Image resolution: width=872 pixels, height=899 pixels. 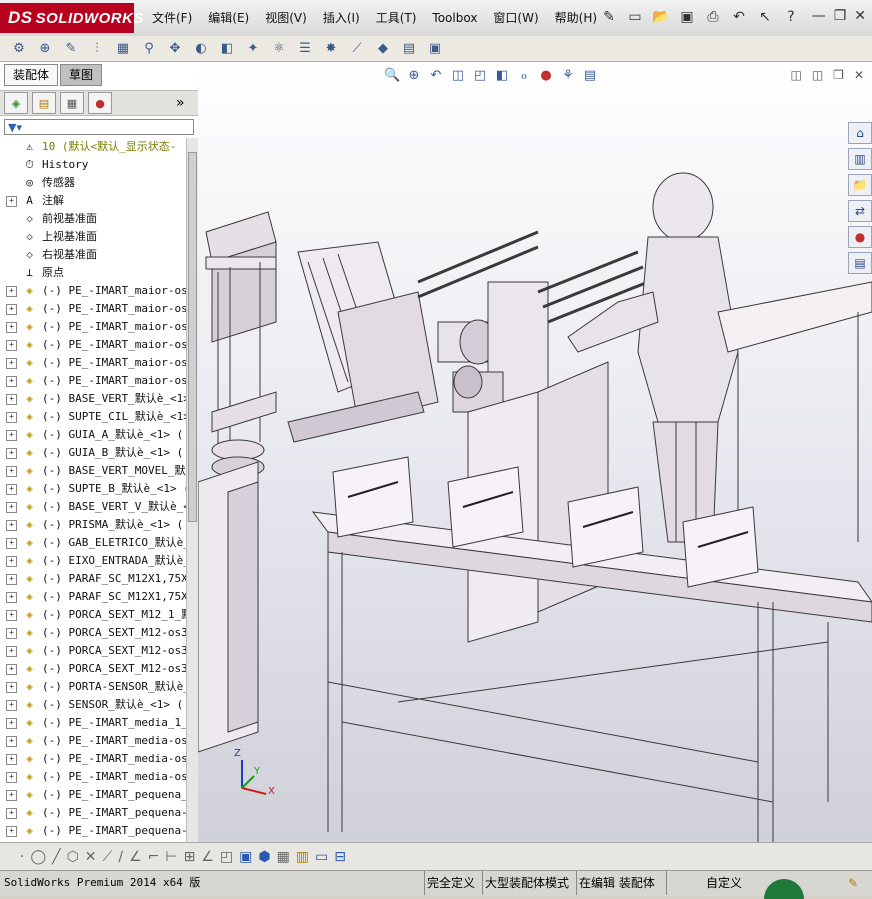 I want to click on menu-toolbox: Toolbox, so click(x=454, y=18).